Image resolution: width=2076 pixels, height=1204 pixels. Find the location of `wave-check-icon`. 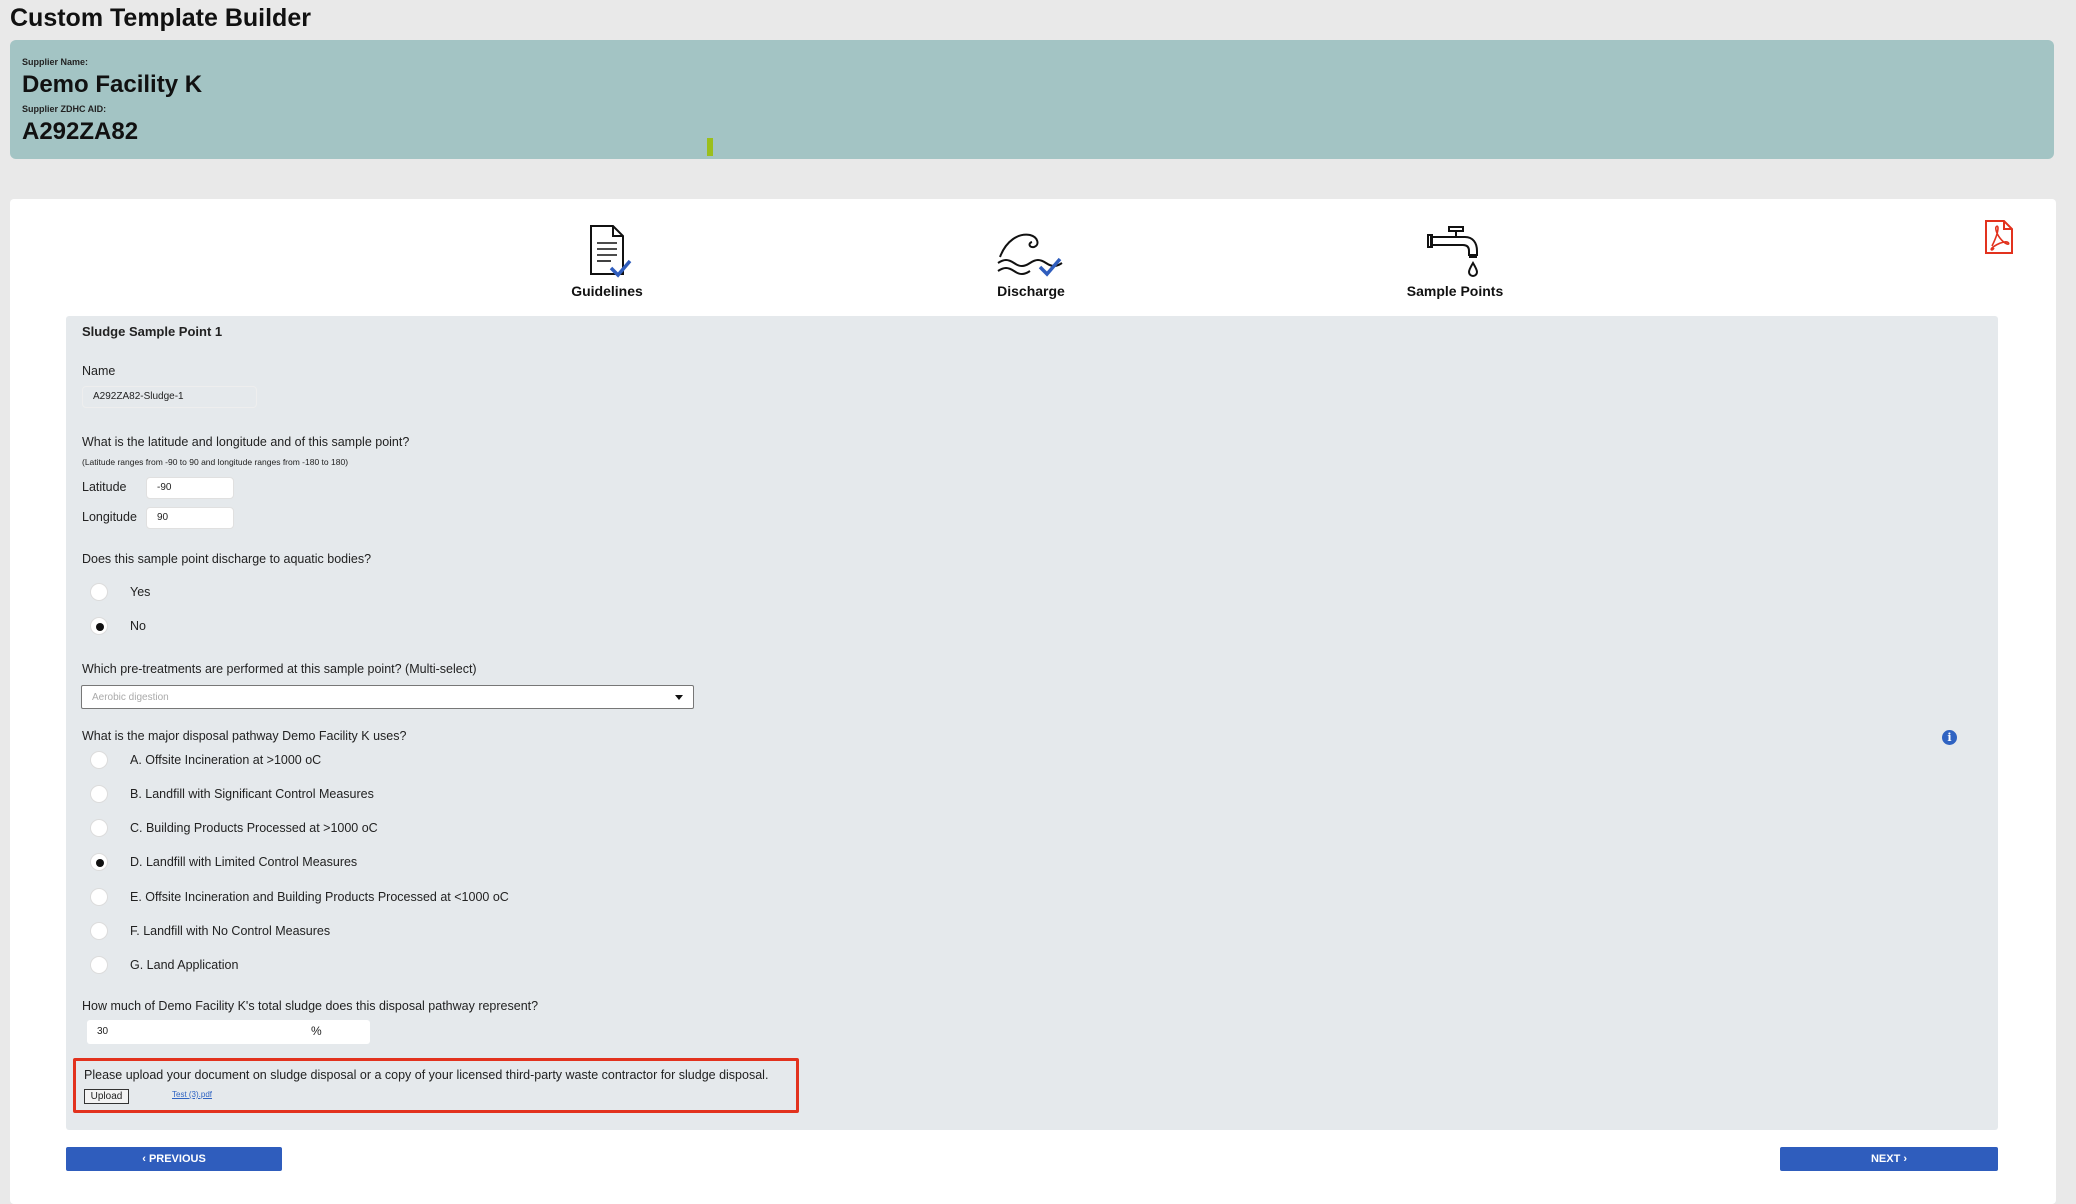

wave-check-icon is located at coordinates (1030, 255).